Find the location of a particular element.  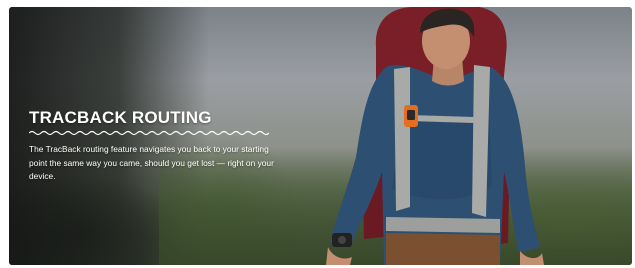

wave-divider is located at coordinates (149, 133).